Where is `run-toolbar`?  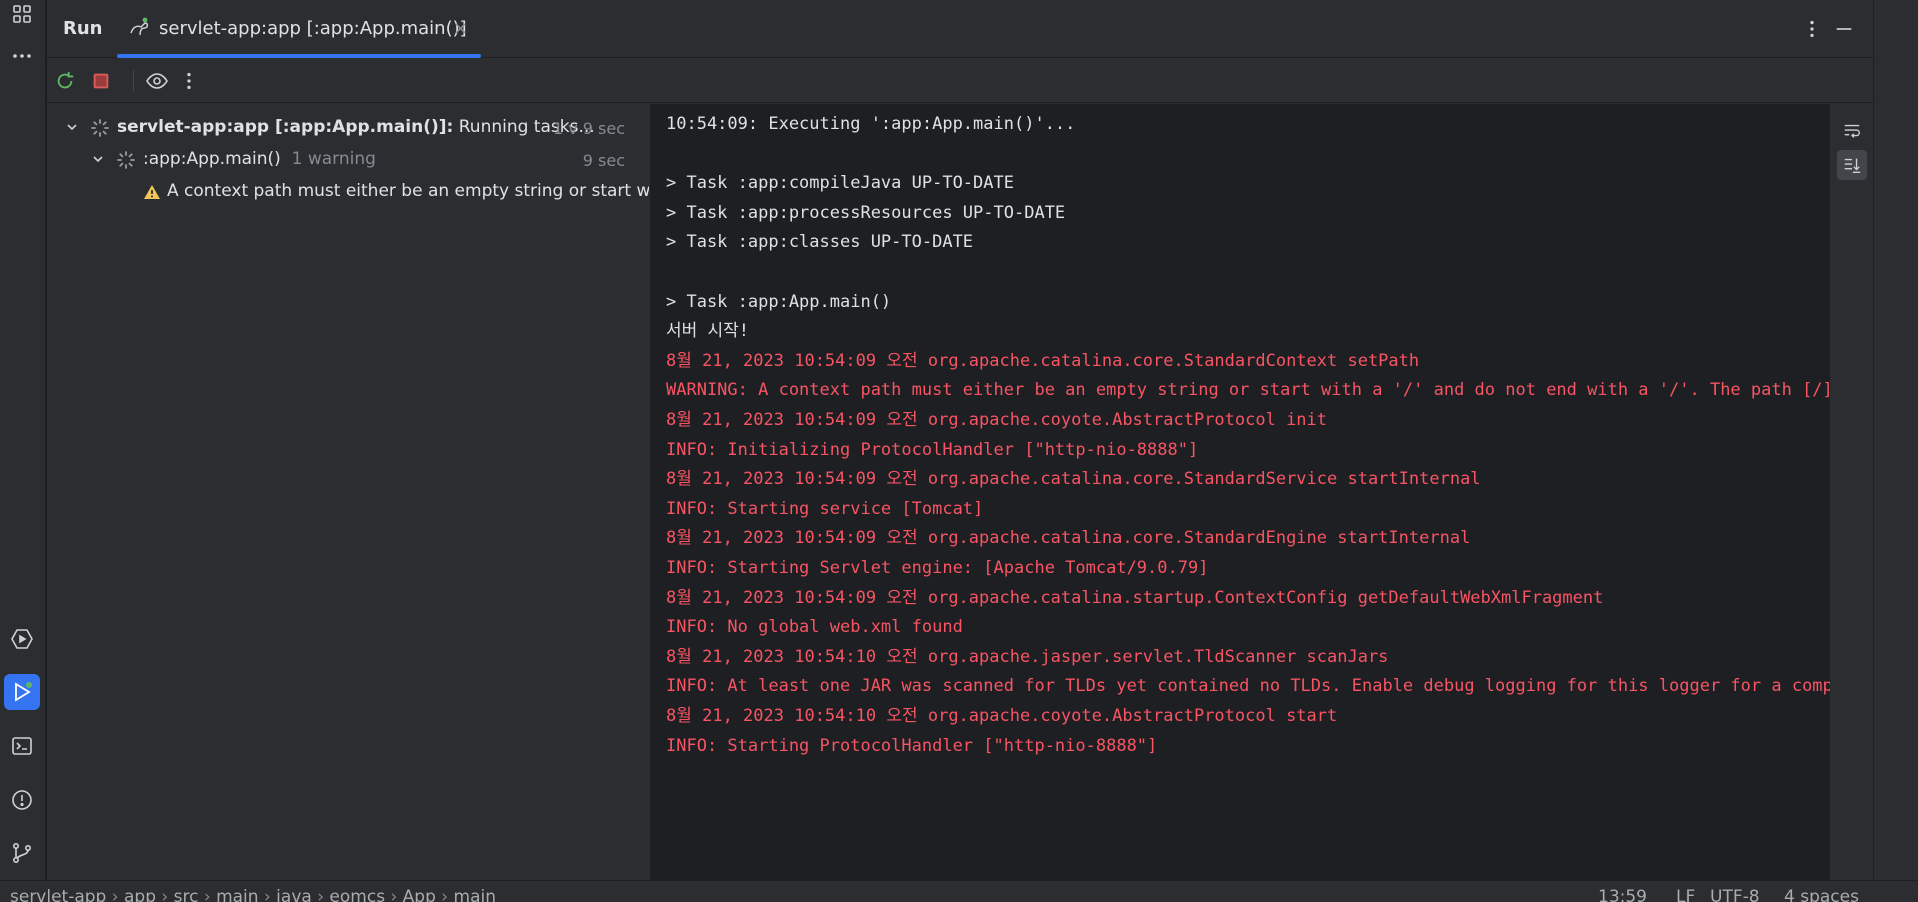 run-toolbar is located at coordinates (960, 81).